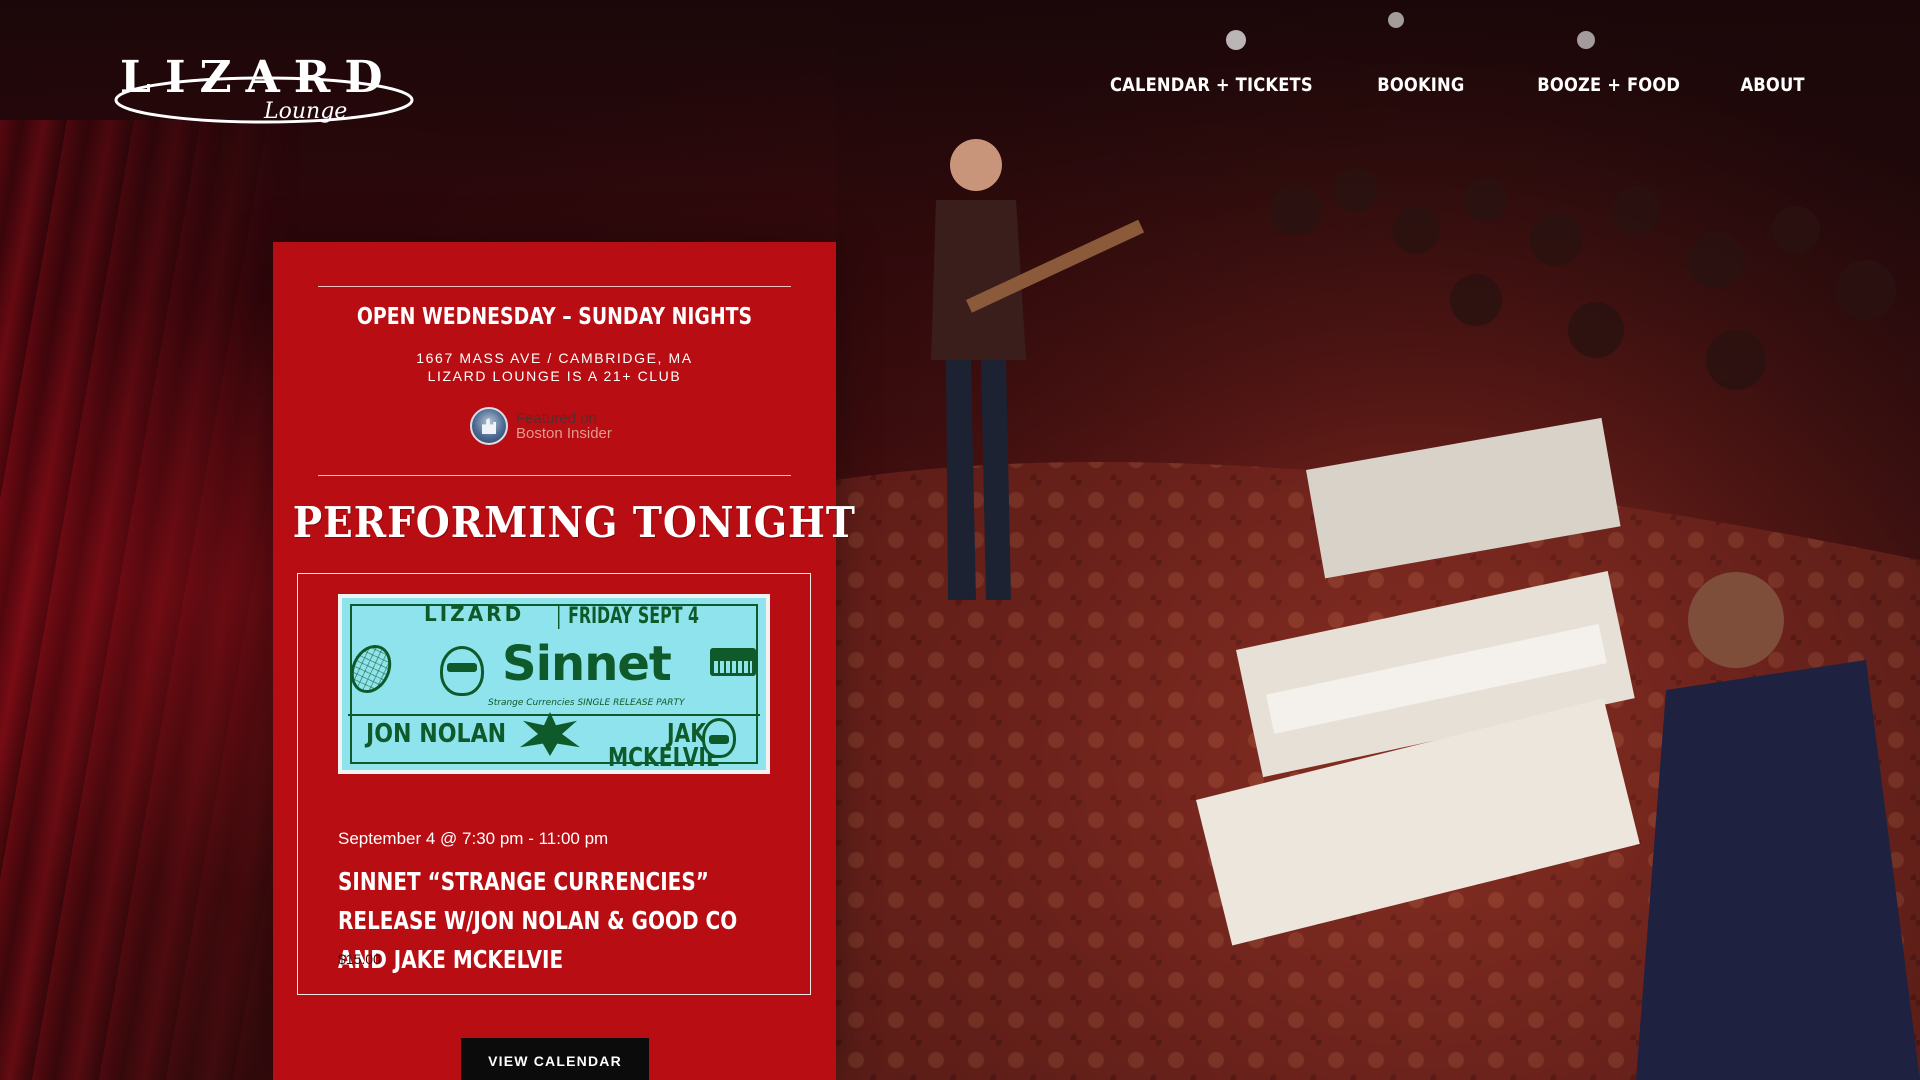 The image size is (1920, 1080). What do you see at coordinates (1773, 85) in the screenshot?
I see `nav-about: ABOUT` at bounding box center [1773, 85].